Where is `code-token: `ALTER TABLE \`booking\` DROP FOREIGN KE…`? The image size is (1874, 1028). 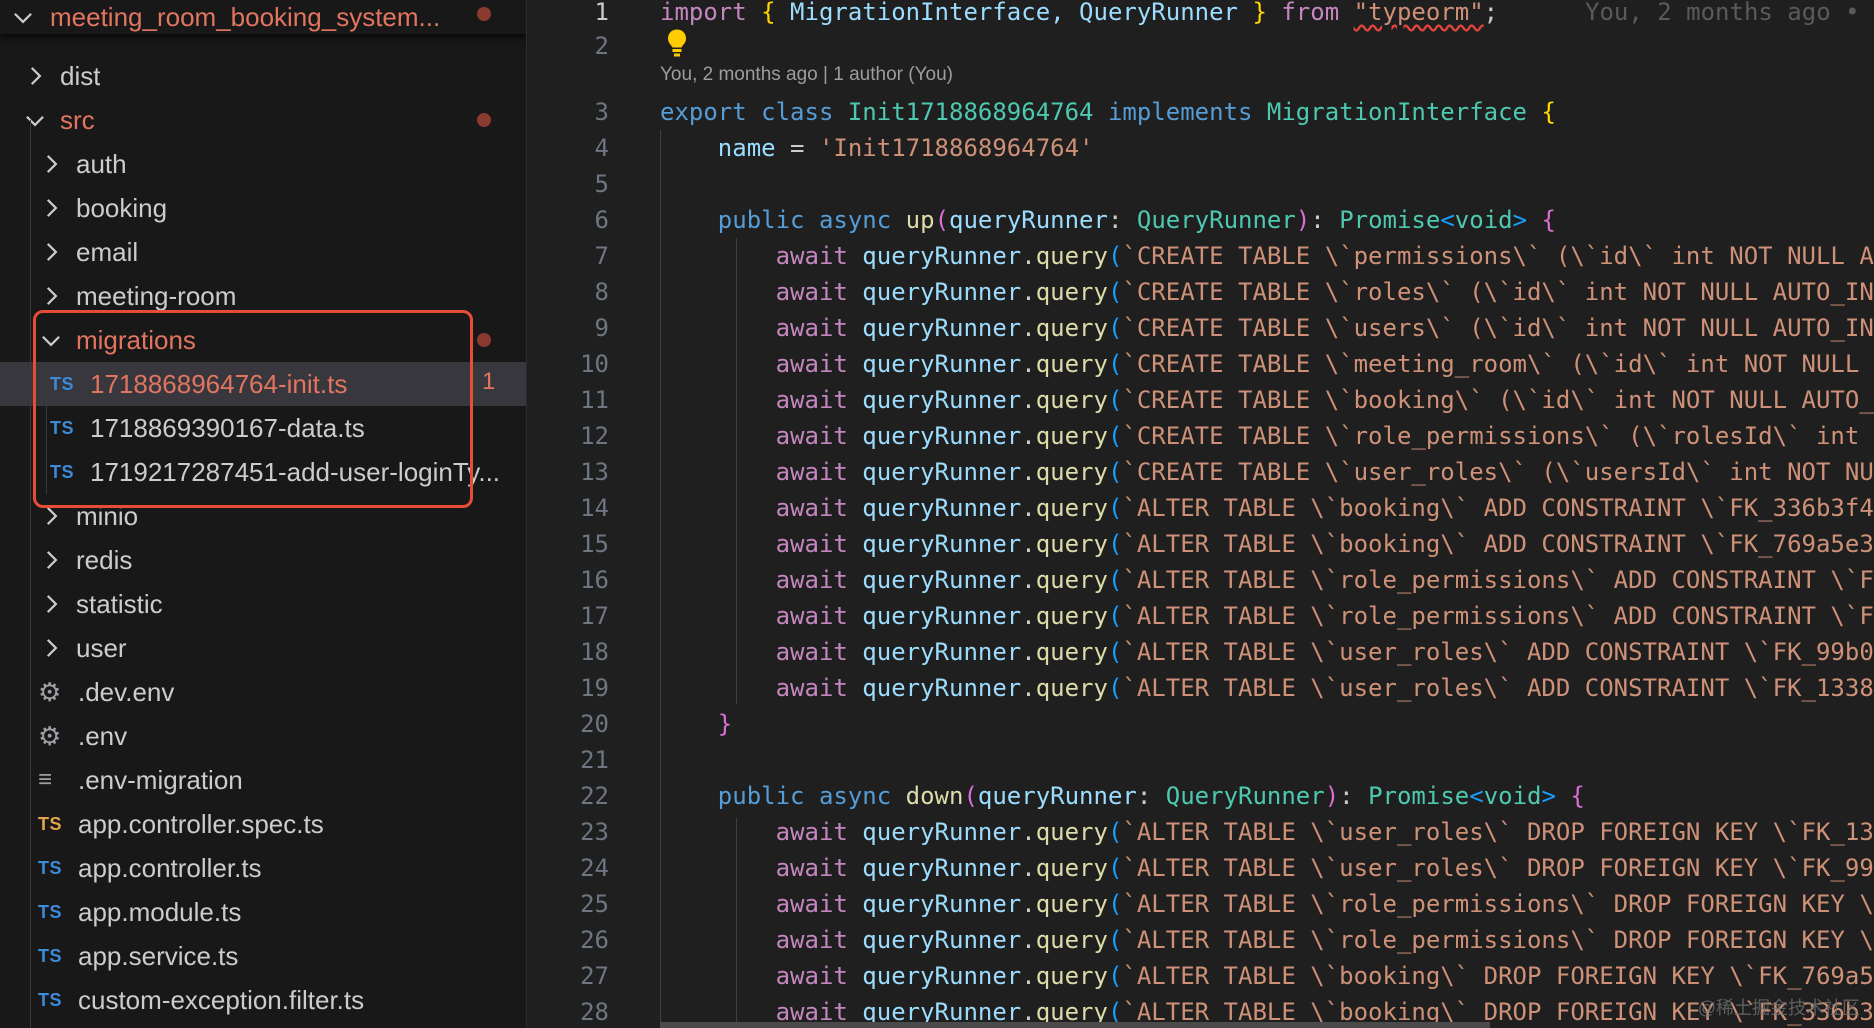
code-token: `ALTER TABLE \`booking\` DROP FOREIGN KE… is located at coordinates (1498, 976).